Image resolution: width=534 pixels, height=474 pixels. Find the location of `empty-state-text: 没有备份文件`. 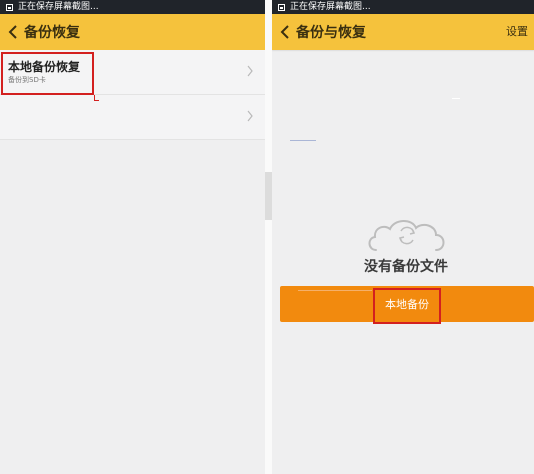

empty-state-text: 没有备份文件 is located at coordinates (406, 267).